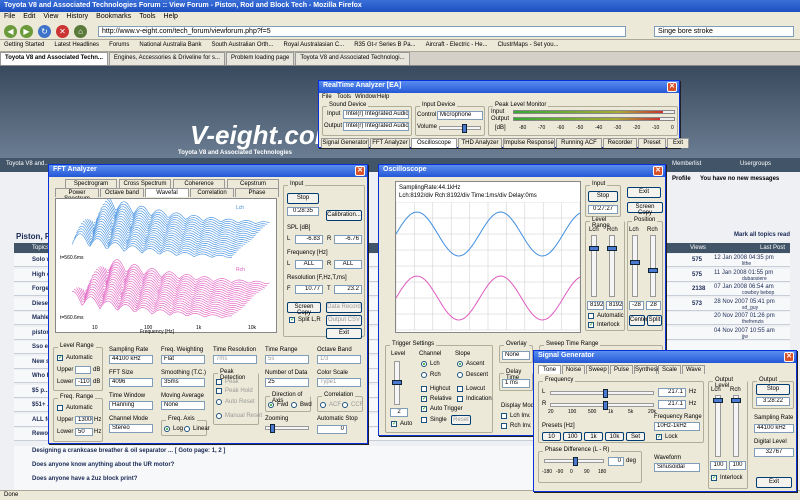 The width and height of the screenshot is (800, 500). What do you see at coordinates (424, 399) in the screenshot?
I see `relative-checkbox: ✓` at bounding box center [424, 399].